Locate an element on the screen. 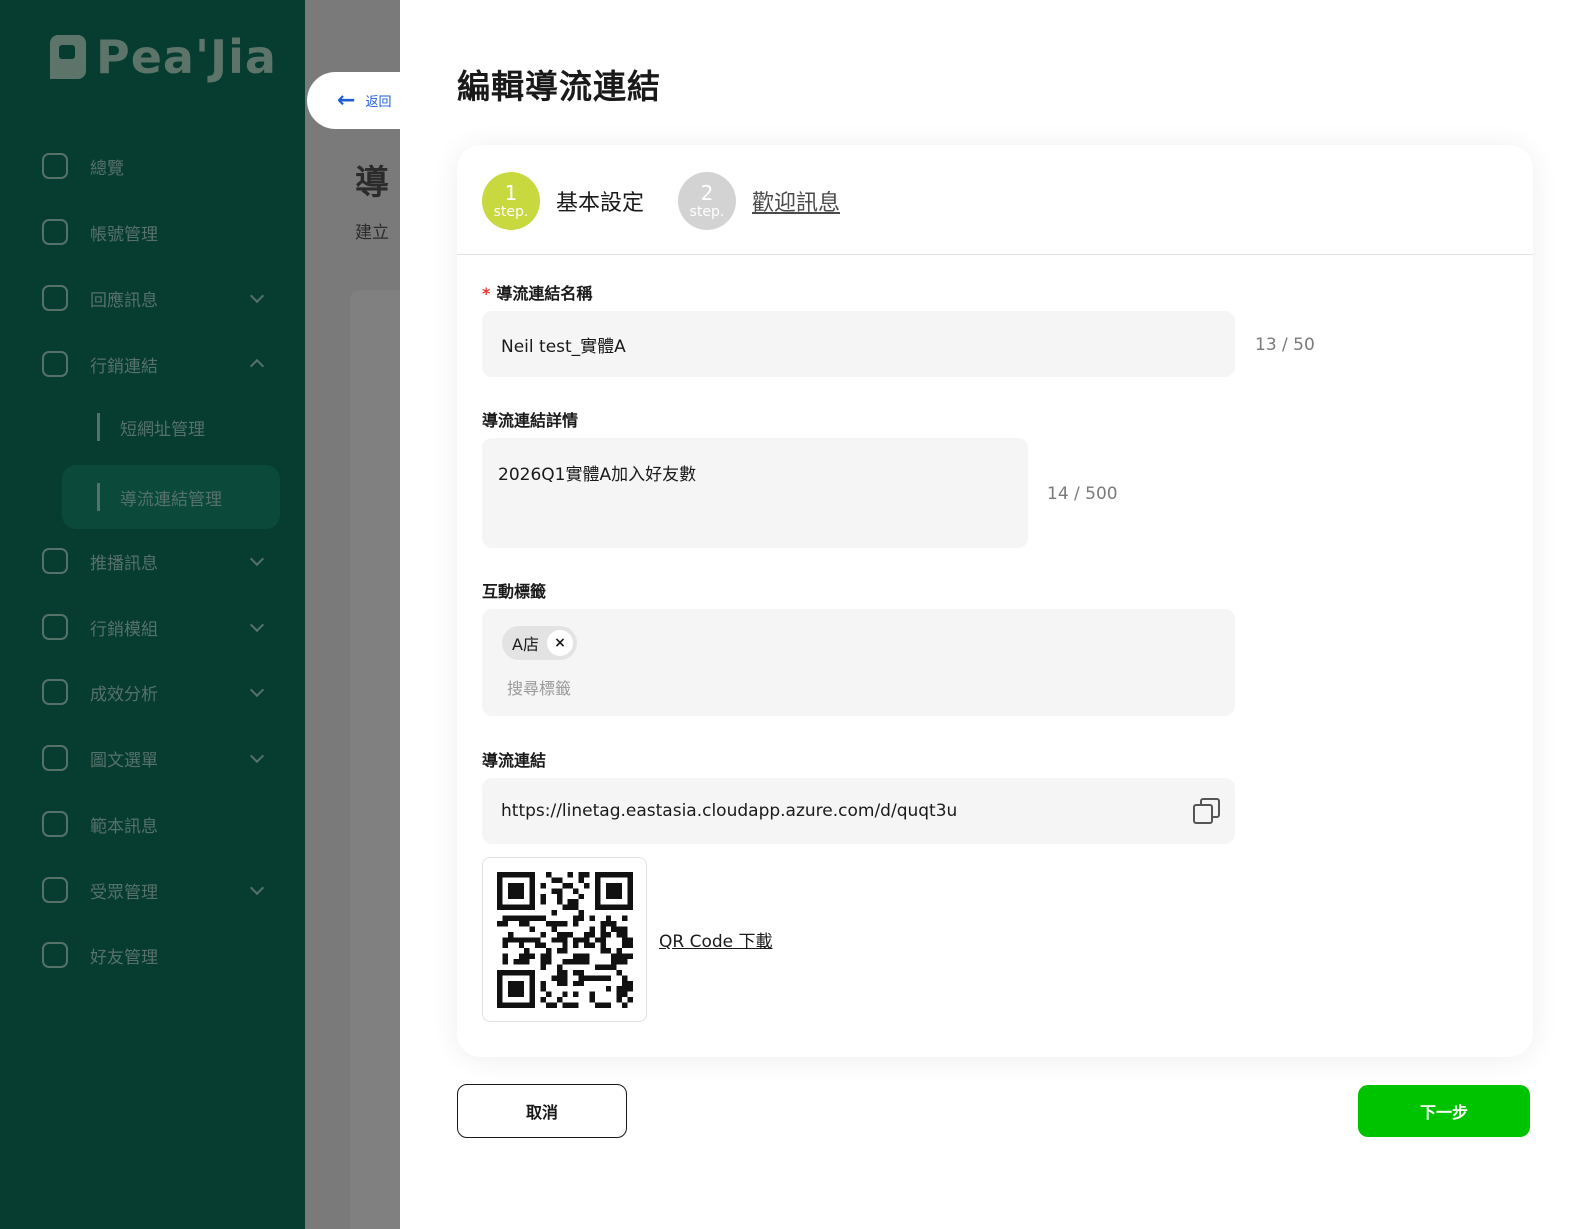  menu-grid-icon is located at coordinates (55, 758).